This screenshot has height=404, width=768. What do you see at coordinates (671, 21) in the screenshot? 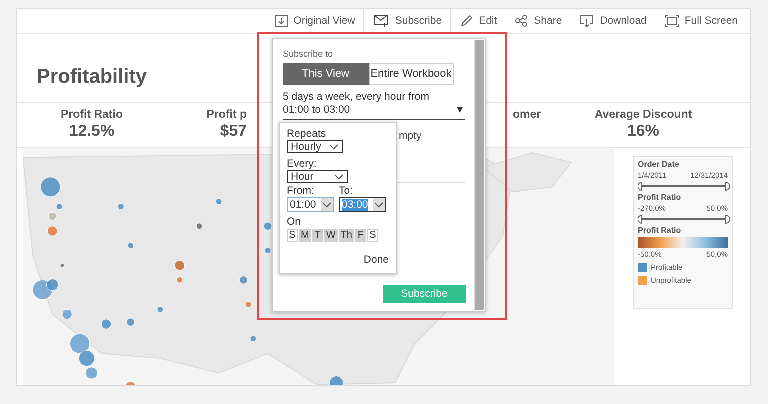
I see `fullscreen-icon` at bounding box center [671, 21].